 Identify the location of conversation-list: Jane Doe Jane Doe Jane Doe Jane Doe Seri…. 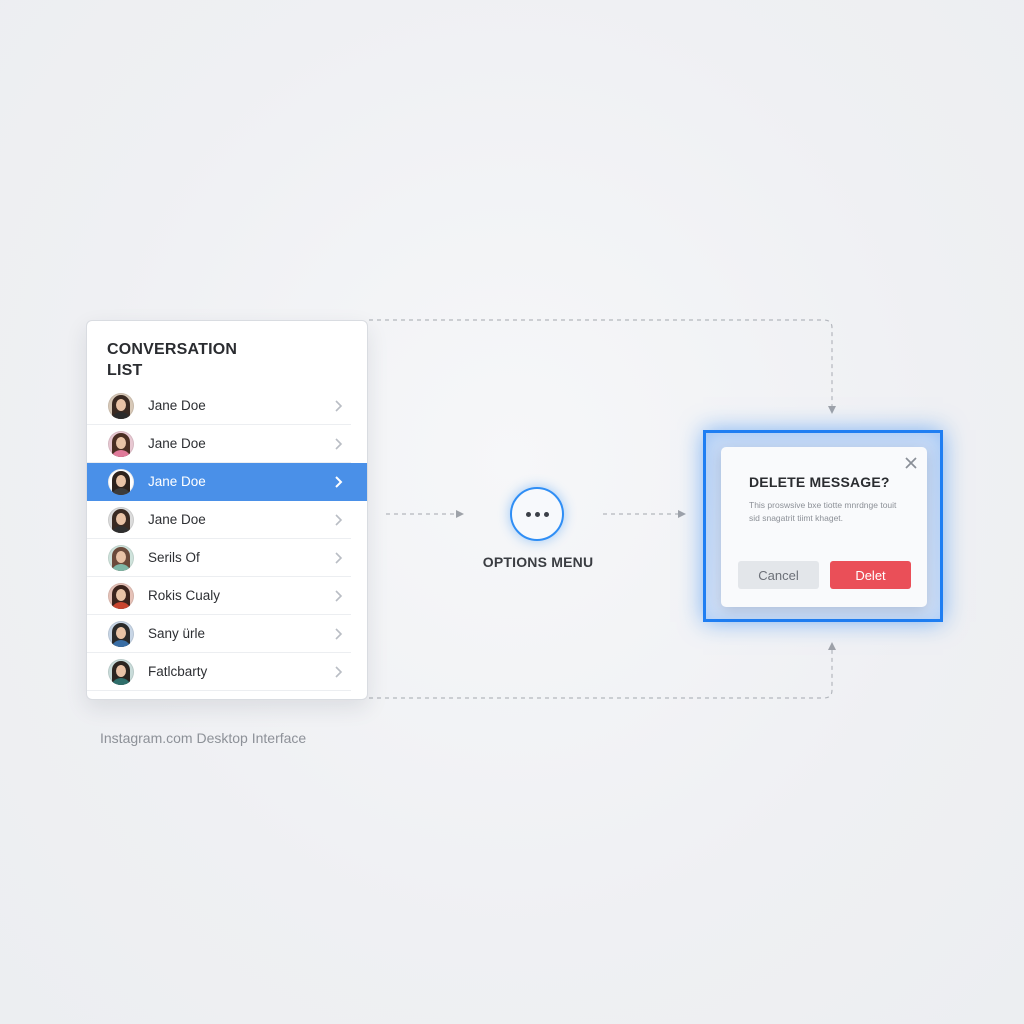
(227, 539).